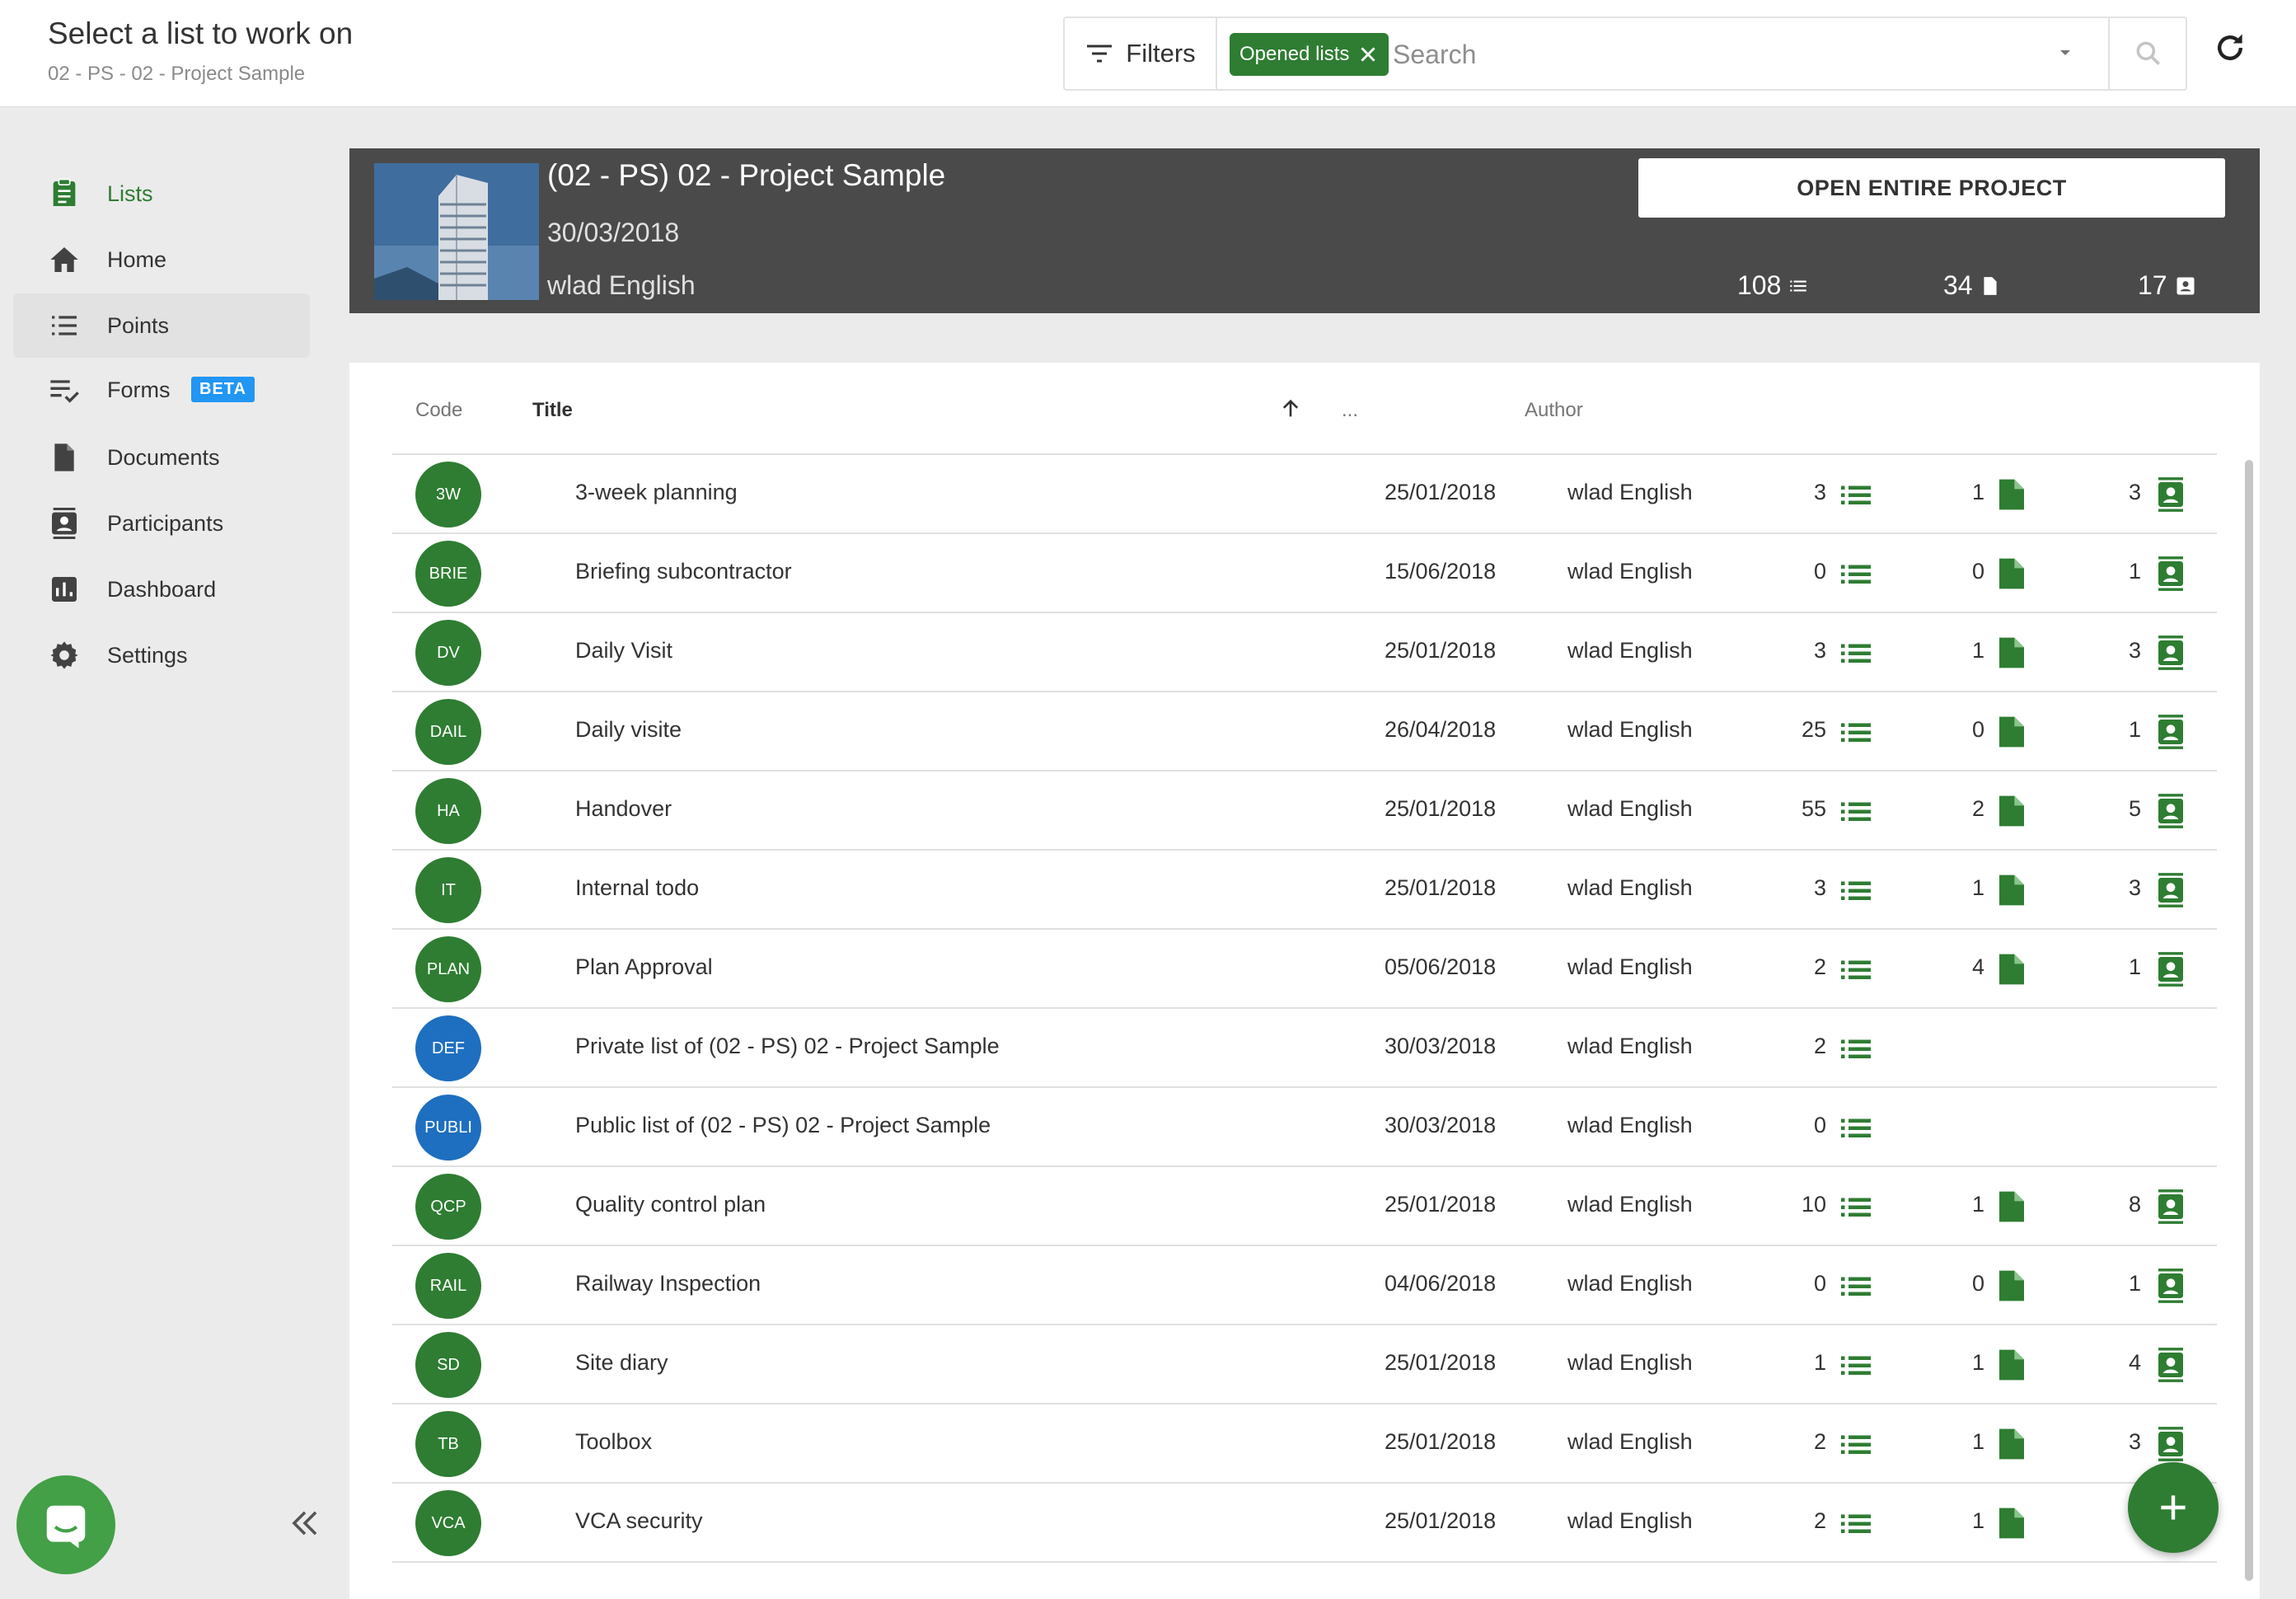  I want to click on sort-ascending-icon, so click(1290, 408).